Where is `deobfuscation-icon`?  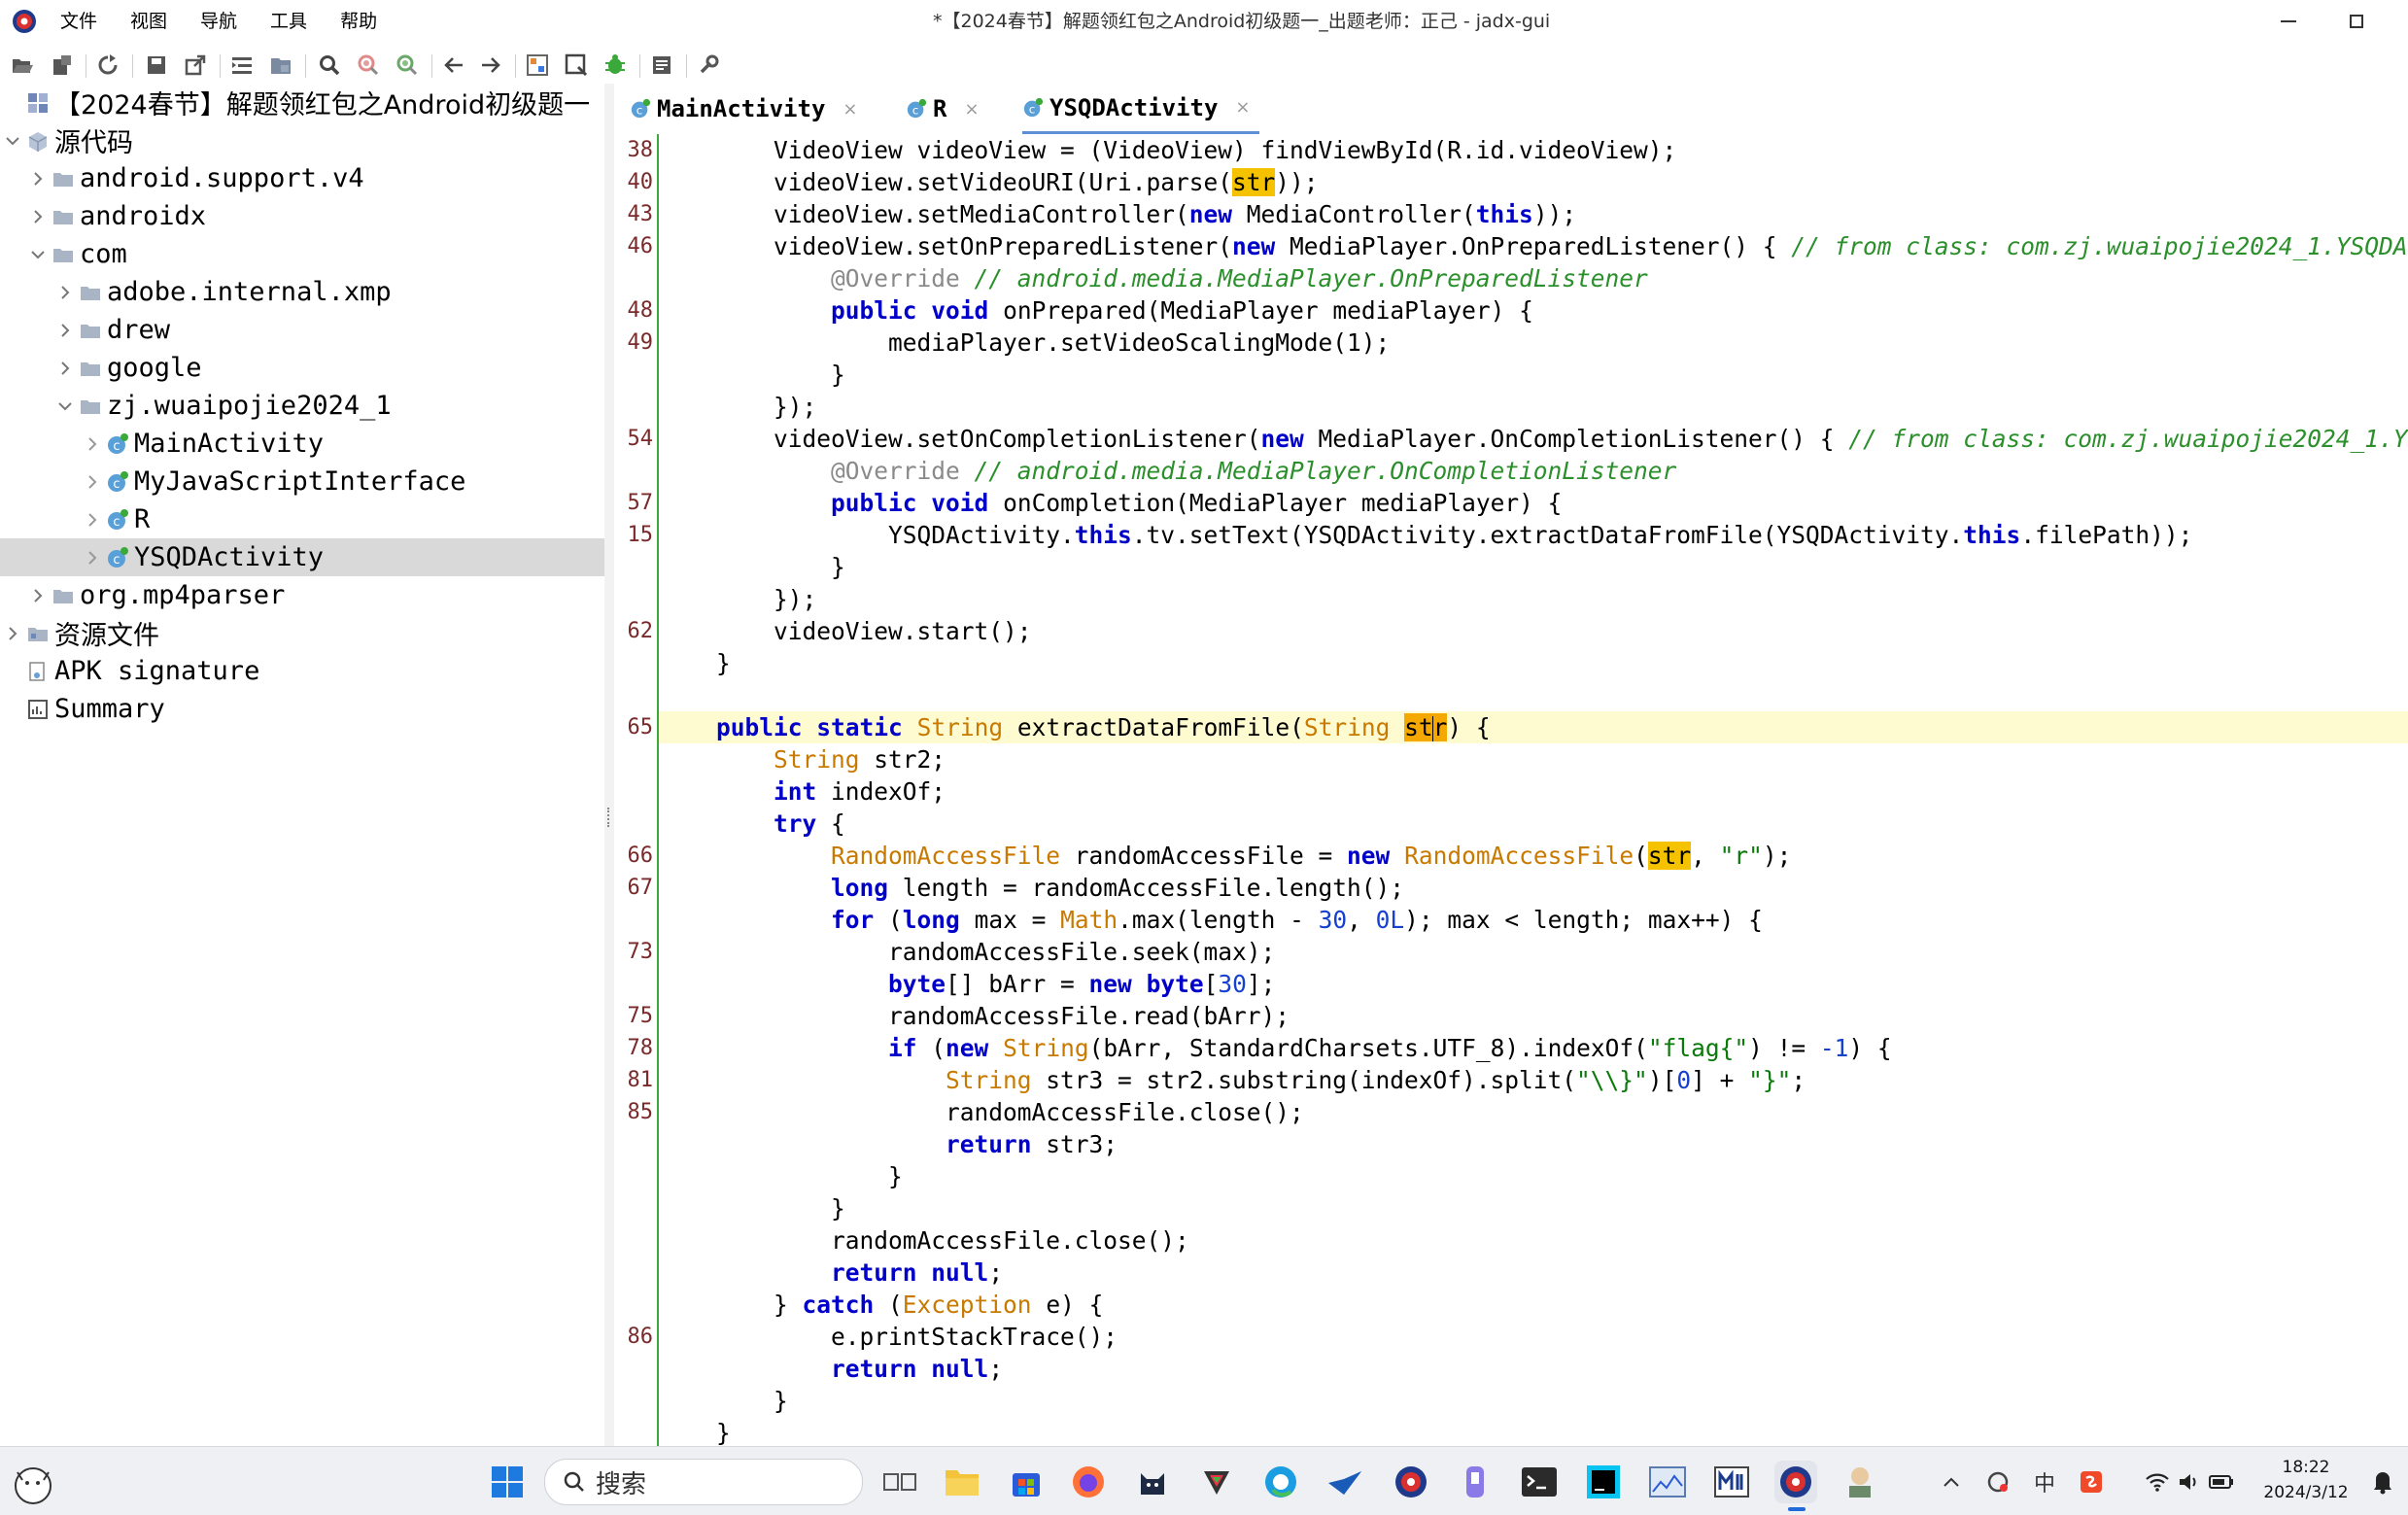 deobfuscation-icon is located at coordinates (537, 65).